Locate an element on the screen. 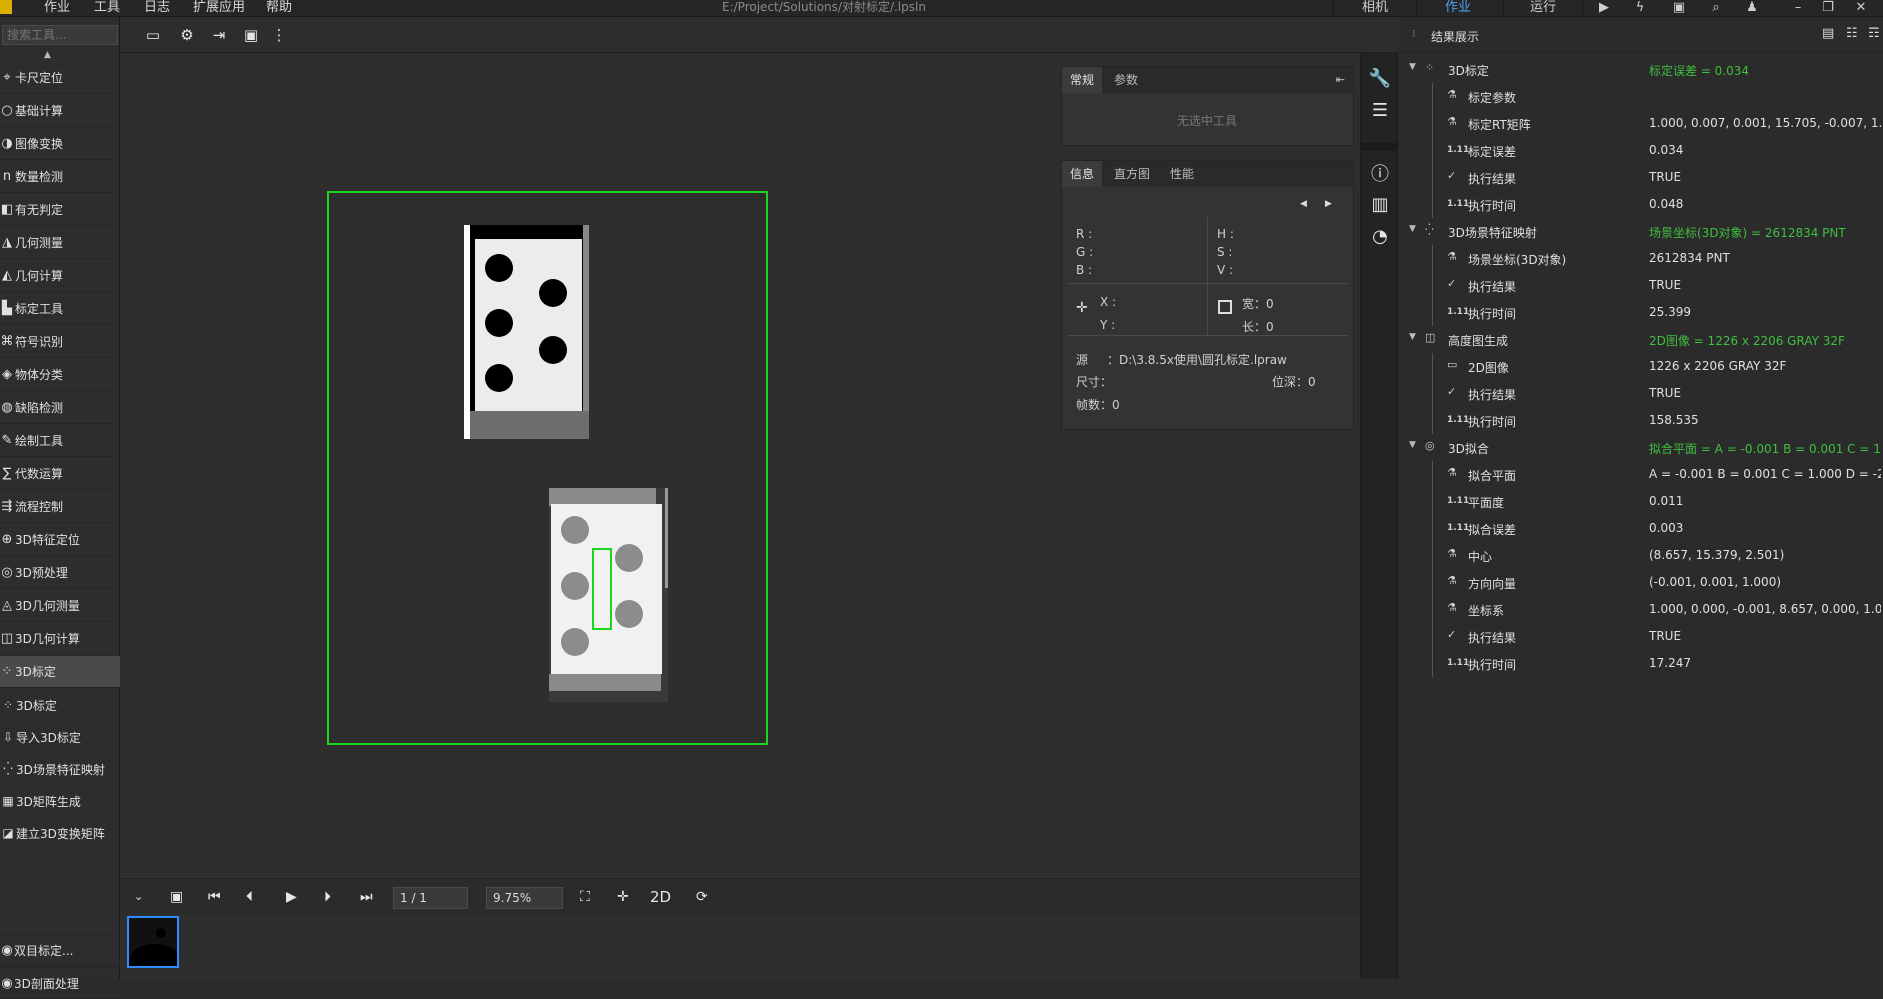  tool-category-16: ◎ 3D预处理 is located at coordinates (60, 573).